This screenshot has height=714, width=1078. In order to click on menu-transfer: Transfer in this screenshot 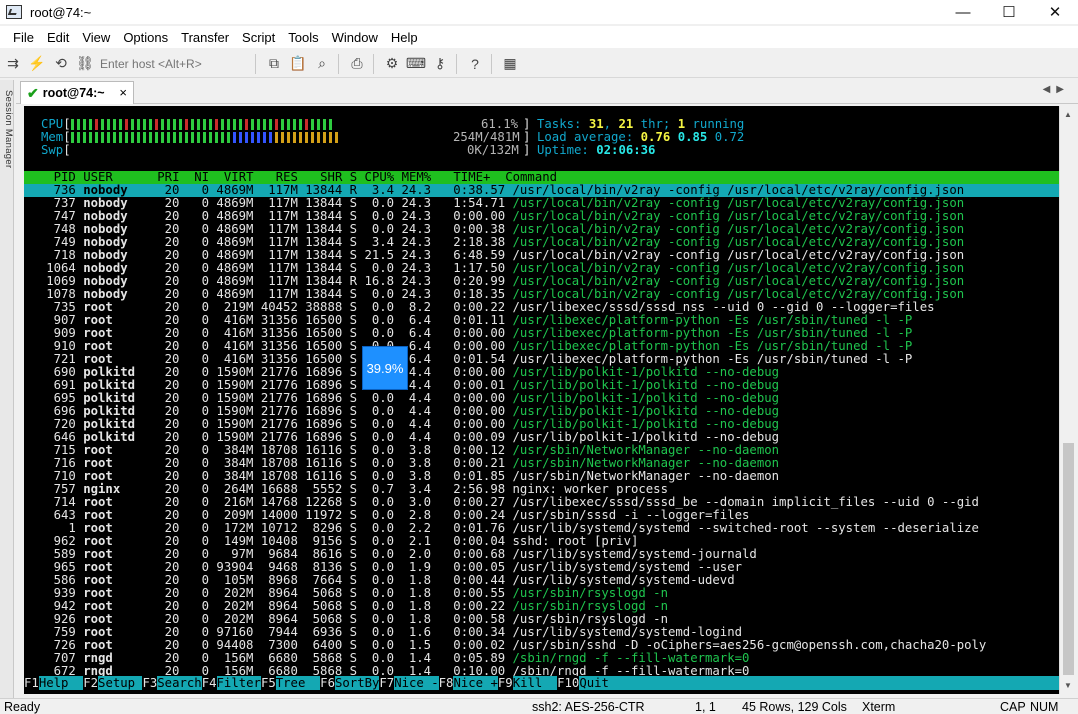, I will do `click(205, 37)`.